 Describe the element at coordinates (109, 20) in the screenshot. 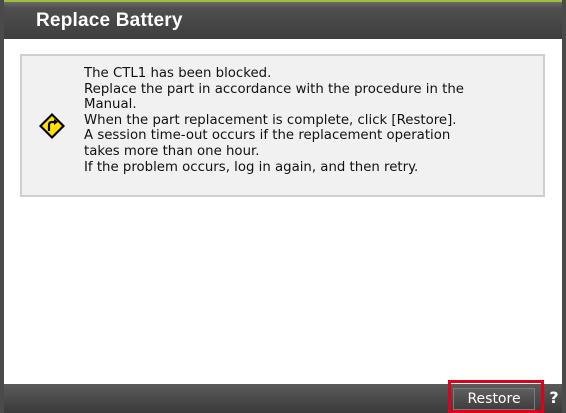

I see `dialog-title: Replace Battery` at that location.